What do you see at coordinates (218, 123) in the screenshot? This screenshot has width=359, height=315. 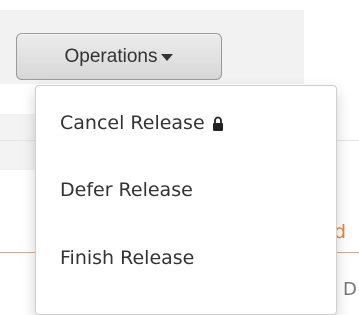 I see `lock-icon` at bounding box center [218, 123].